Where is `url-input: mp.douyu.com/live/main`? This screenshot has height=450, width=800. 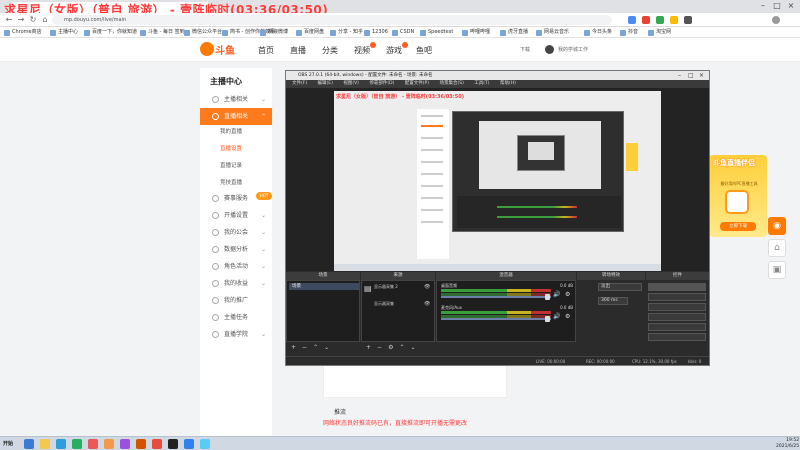
url-input: mp.douyu.com/live/main is located at coordinates (332, 20).